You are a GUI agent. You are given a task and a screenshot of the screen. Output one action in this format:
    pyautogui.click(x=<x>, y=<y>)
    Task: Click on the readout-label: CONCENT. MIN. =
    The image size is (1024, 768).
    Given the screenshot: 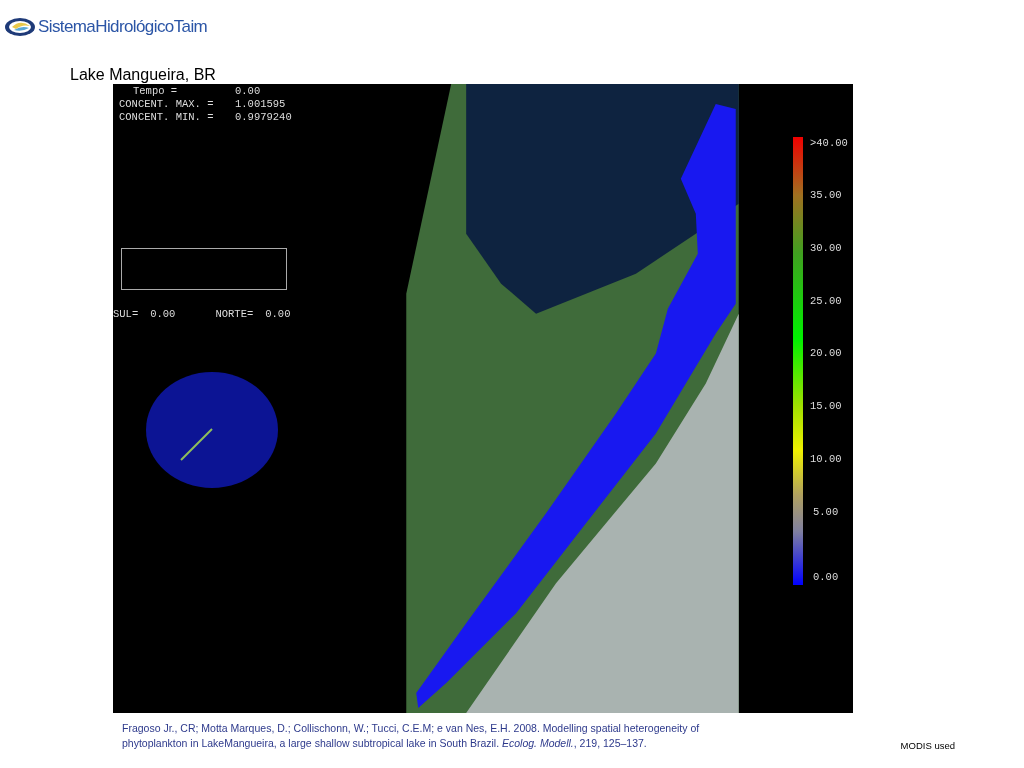 What is the action you would take?
    pyautogui.click(x=167, y=117)
    